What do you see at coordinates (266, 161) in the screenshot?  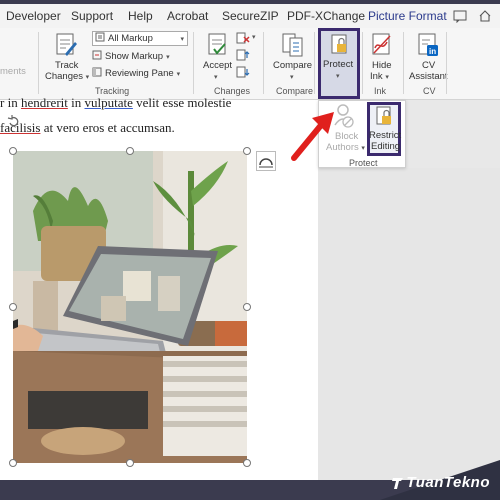 I see `layout-options-icon` at bounding box center [266, 161].